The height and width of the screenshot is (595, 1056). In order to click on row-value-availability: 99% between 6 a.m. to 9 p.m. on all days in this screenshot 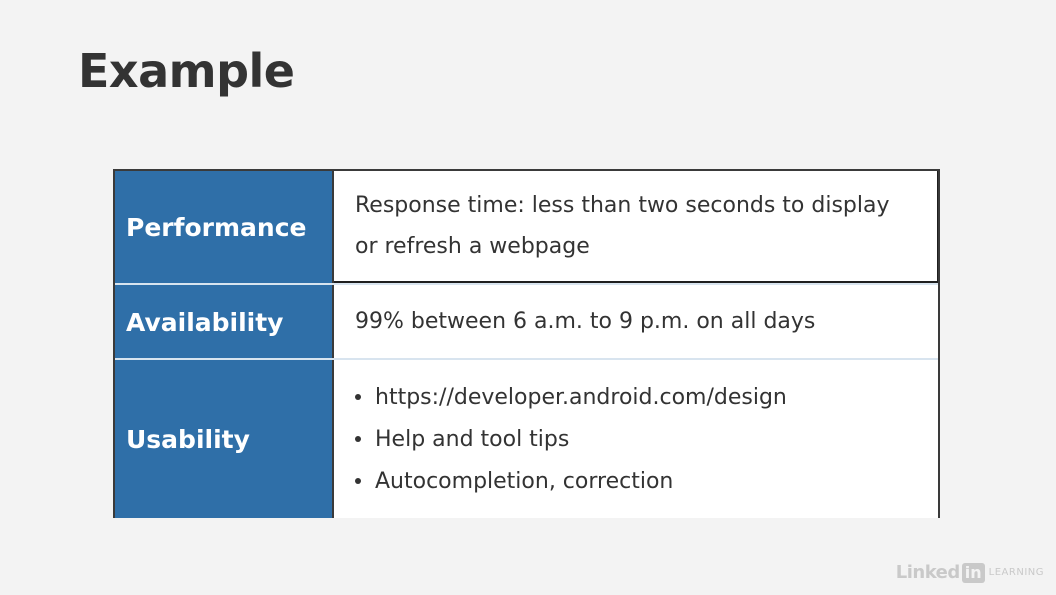, I will do `click(636, 322)`.